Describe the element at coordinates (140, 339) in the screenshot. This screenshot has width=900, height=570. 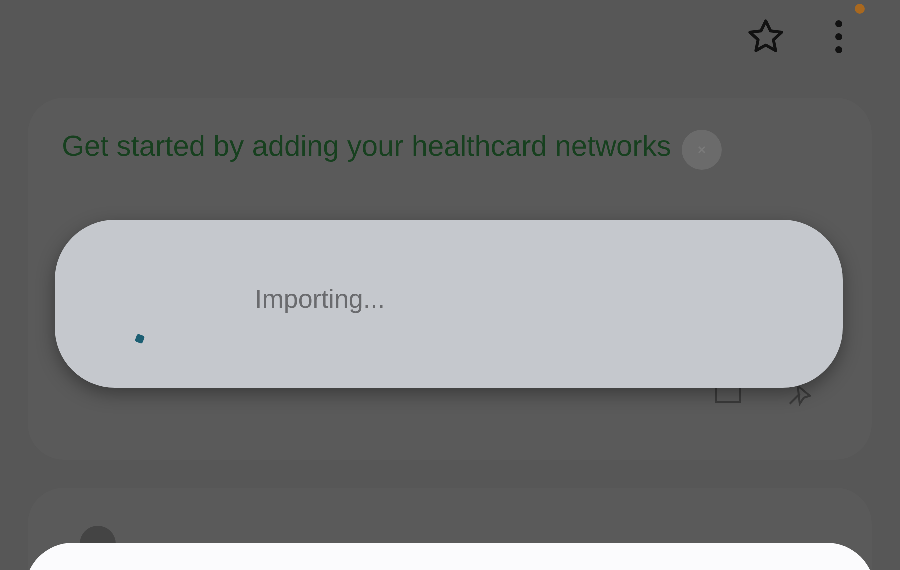
I see `spinner-icon` at that location.